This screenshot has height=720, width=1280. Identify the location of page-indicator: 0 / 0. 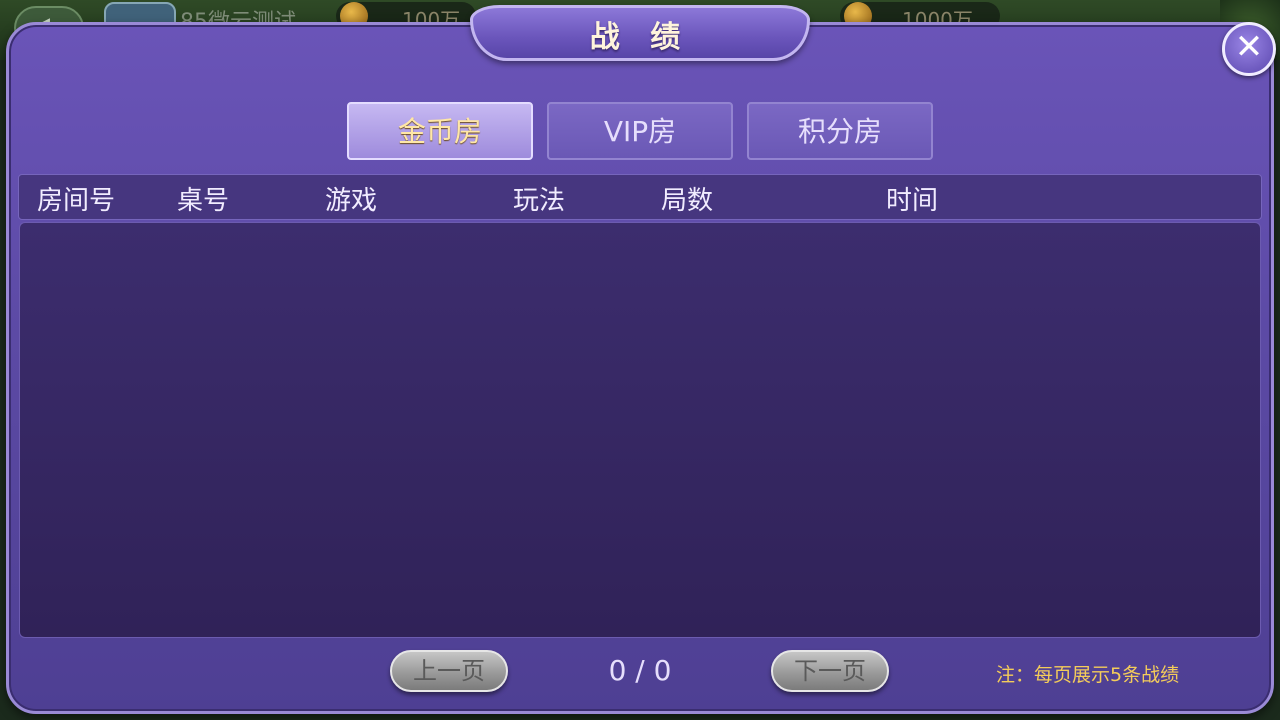
(640, 670).